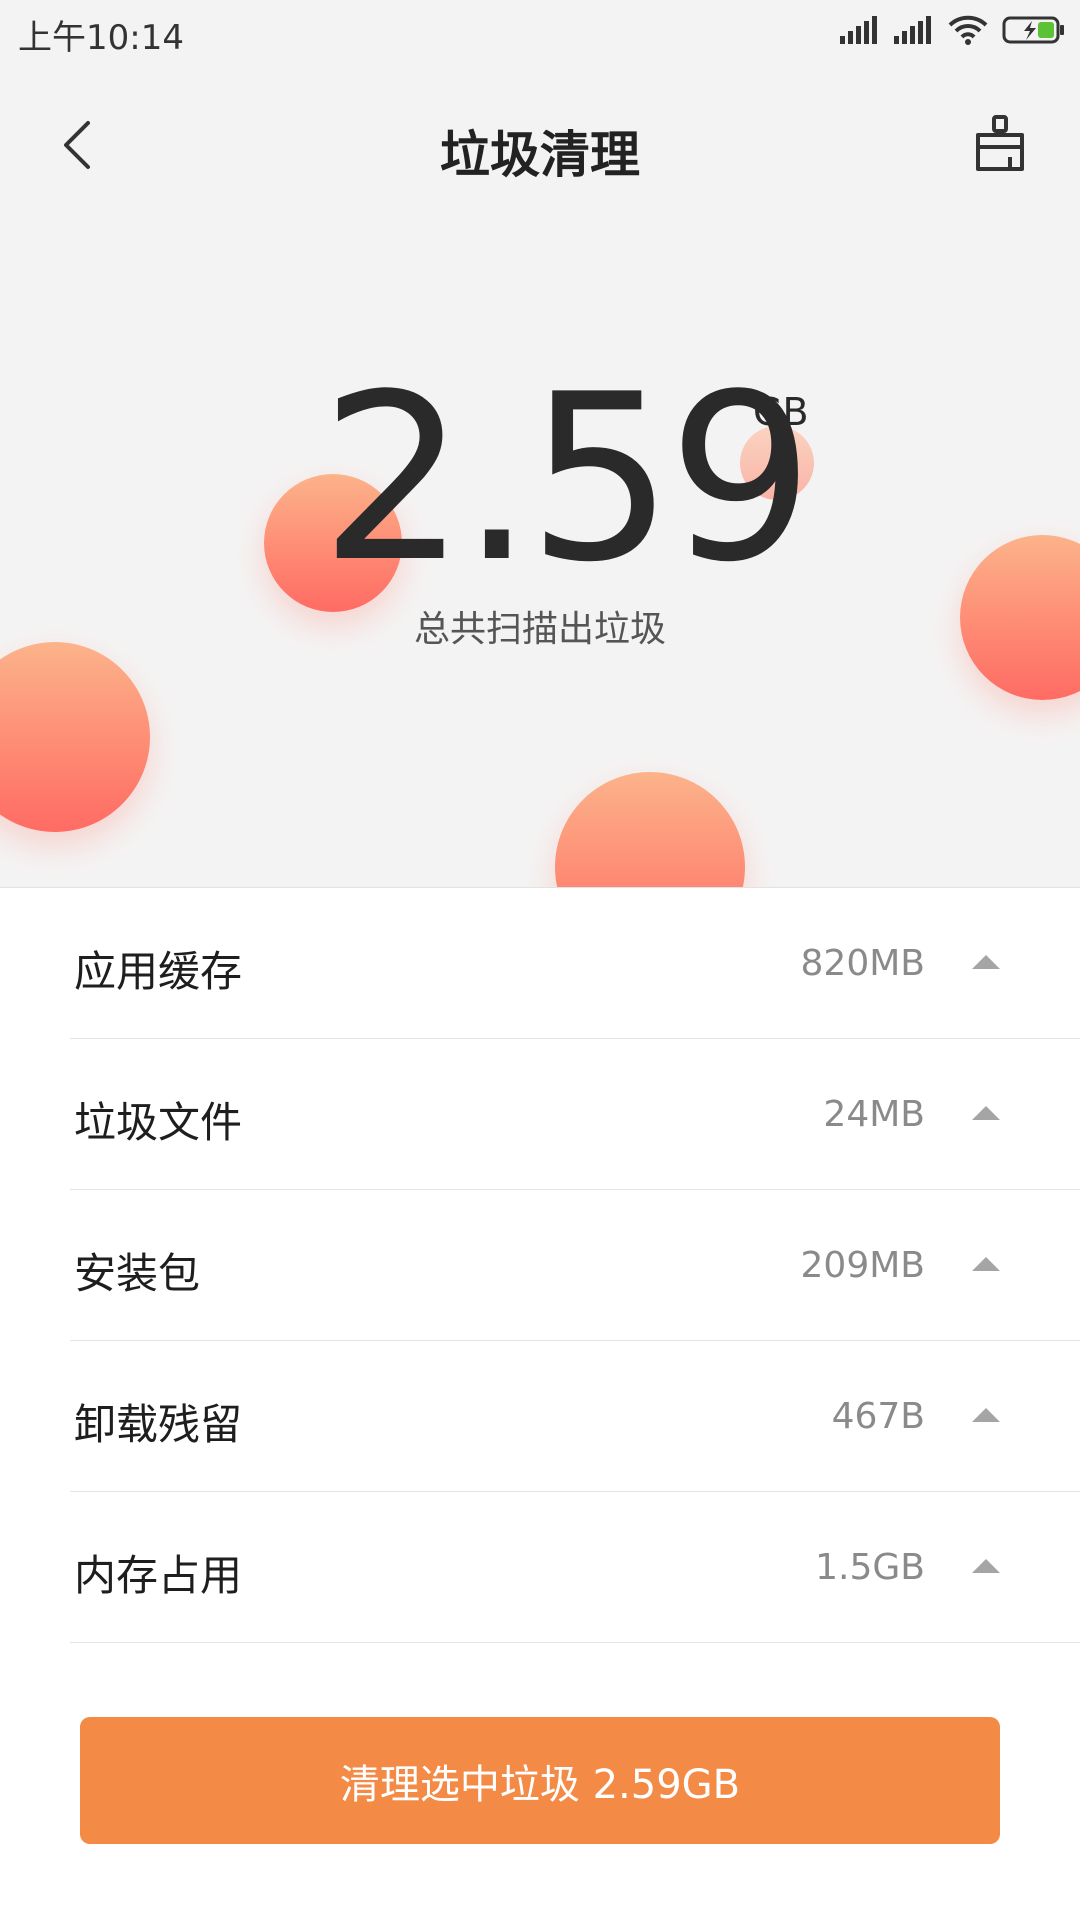 Image resolution: width=1080 pixels, height=1920 pixels. What do you see at coordinates (158, 1575) in the screenshot?
I see `category-label: 内存占用` at bounding box center [158, 1575].